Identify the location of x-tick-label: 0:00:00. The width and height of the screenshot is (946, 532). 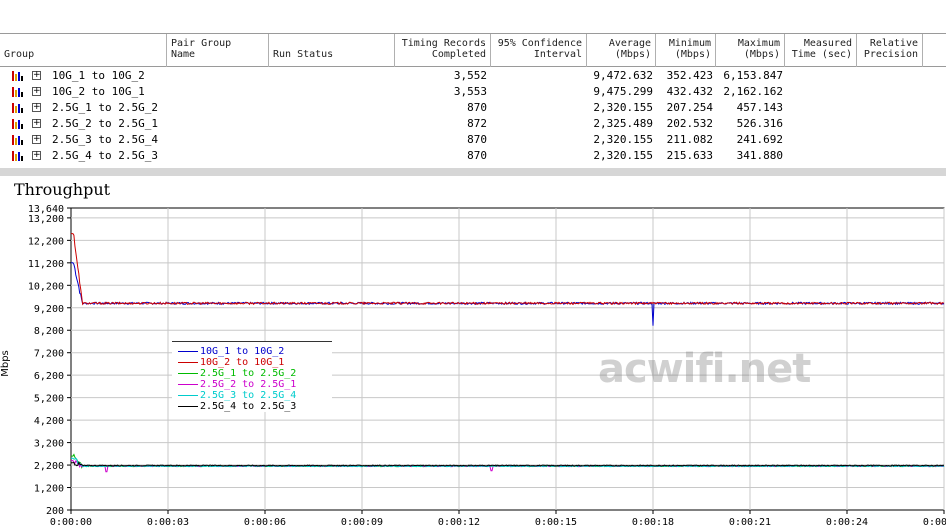
(71, 522).